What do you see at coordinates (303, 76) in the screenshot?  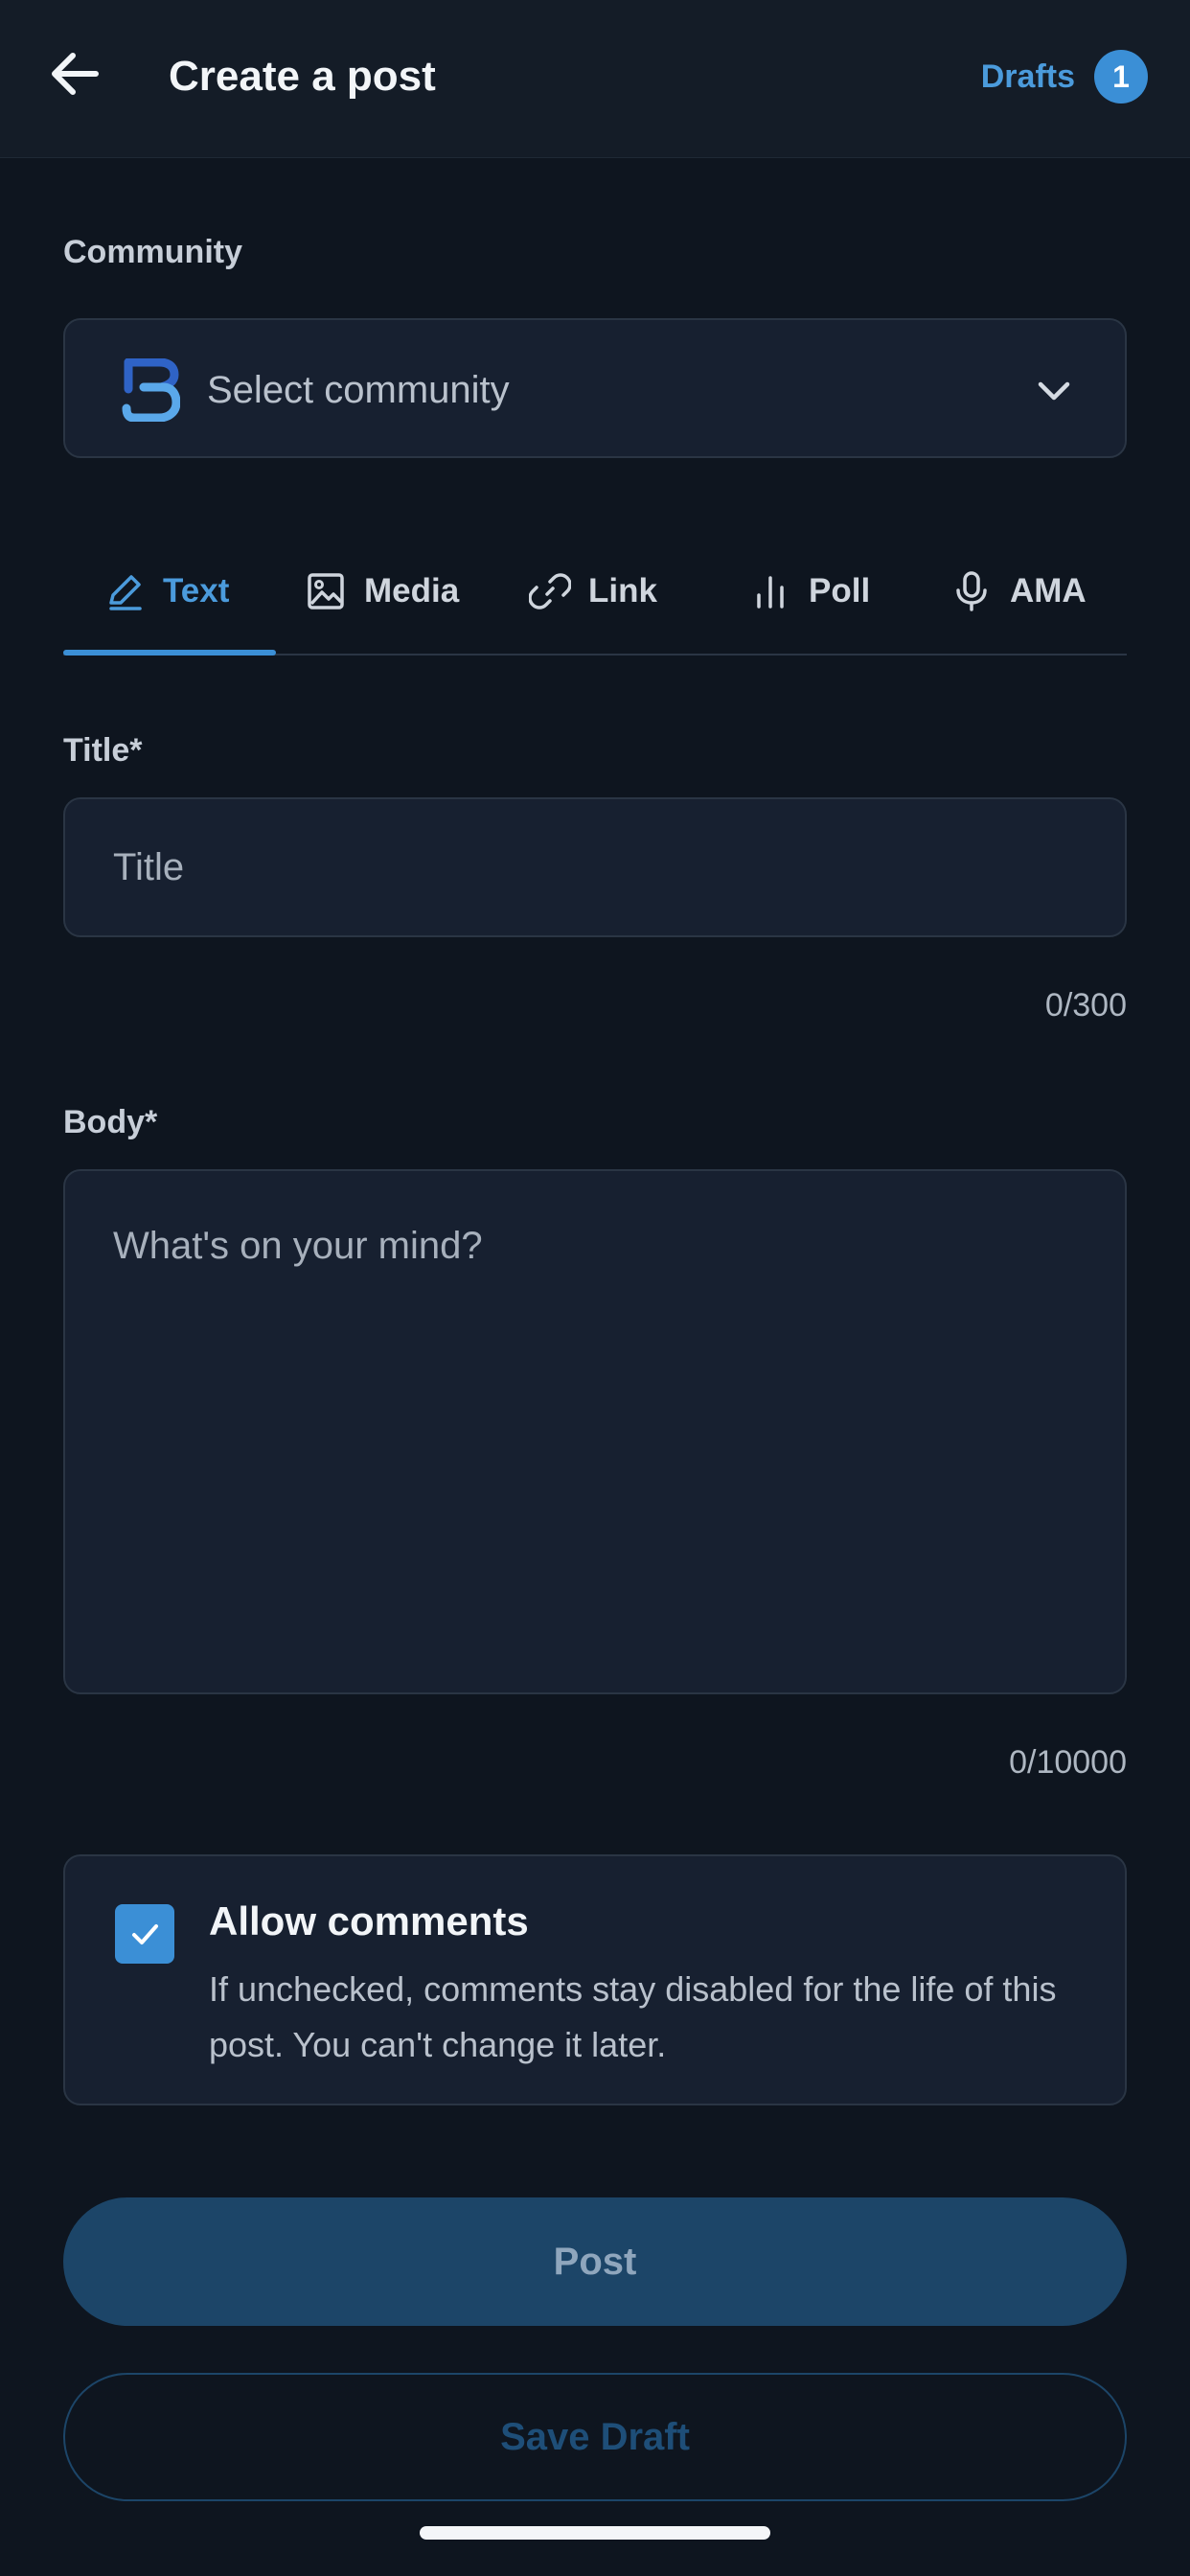 I see `page-title: Create a post` at bounding box center [303, 76].